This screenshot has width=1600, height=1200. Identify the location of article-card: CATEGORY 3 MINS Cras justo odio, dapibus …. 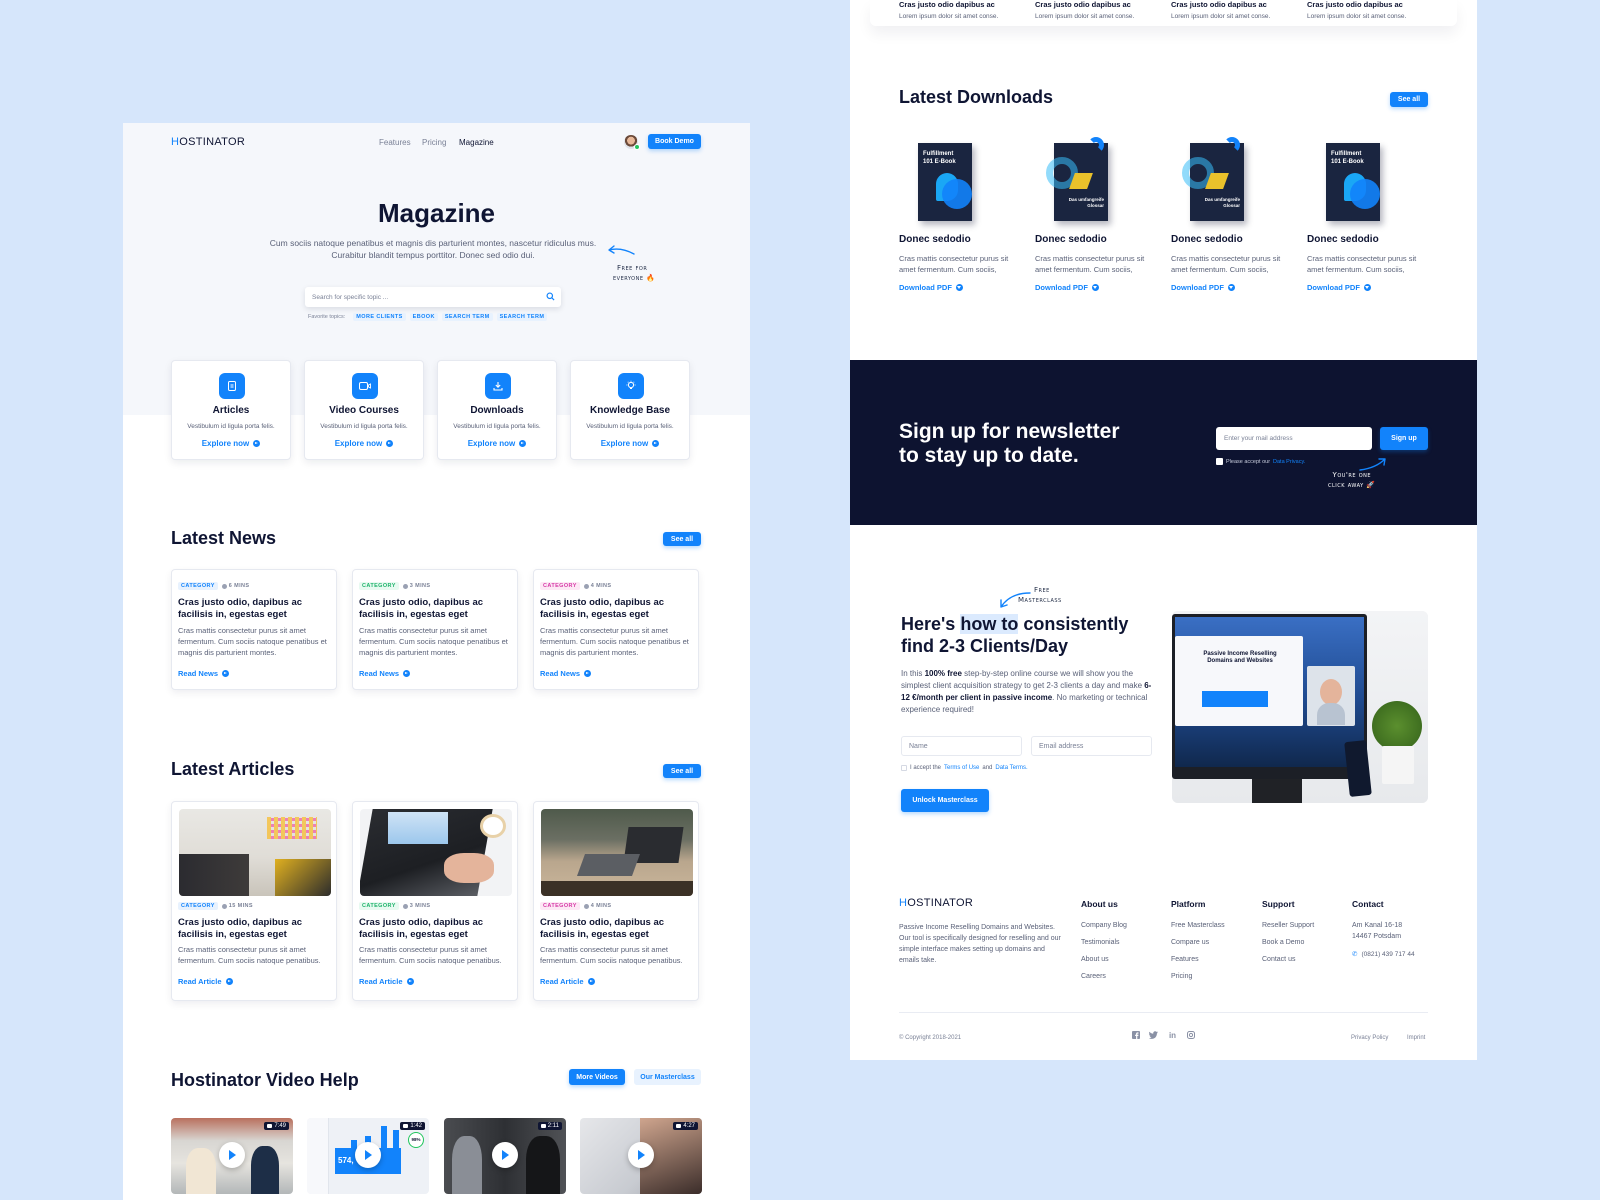
(435, 901).